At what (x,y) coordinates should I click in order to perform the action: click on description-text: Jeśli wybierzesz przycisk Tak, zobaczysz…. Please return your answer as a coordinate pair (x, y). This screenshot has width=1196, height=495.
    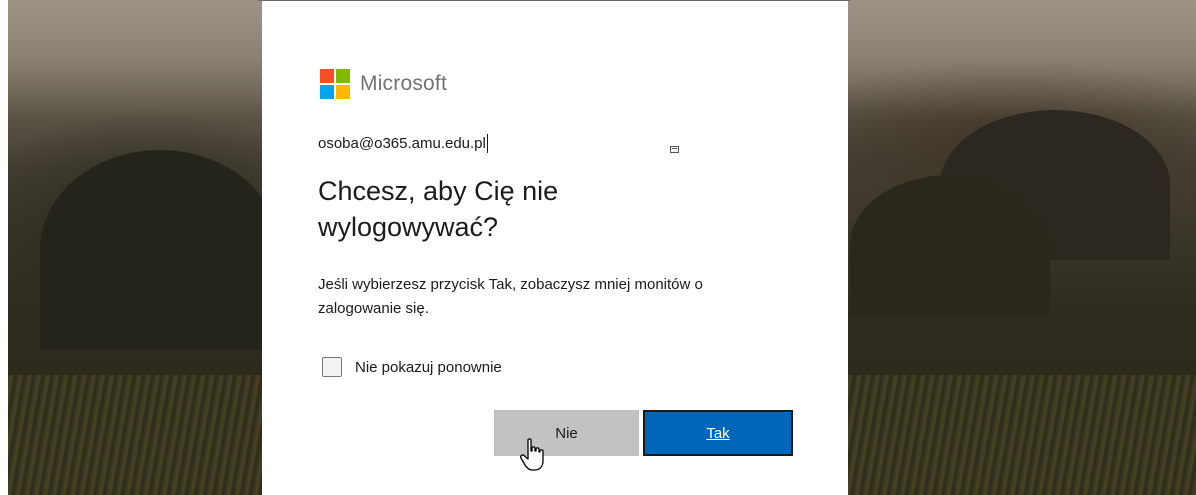
    Looking at the image, I should click on (510, 296).